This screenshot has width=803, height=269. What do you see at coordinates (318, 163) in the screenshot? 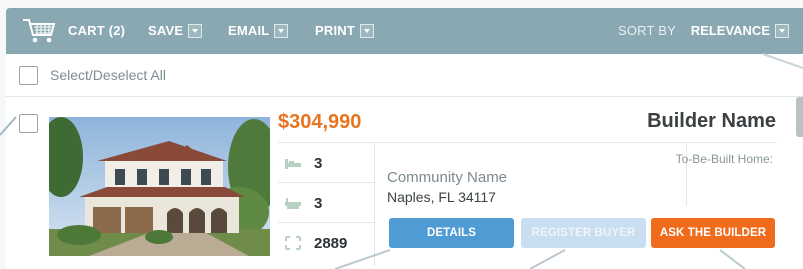
I see `beds-value: 3` at bounding box center [318, 163].